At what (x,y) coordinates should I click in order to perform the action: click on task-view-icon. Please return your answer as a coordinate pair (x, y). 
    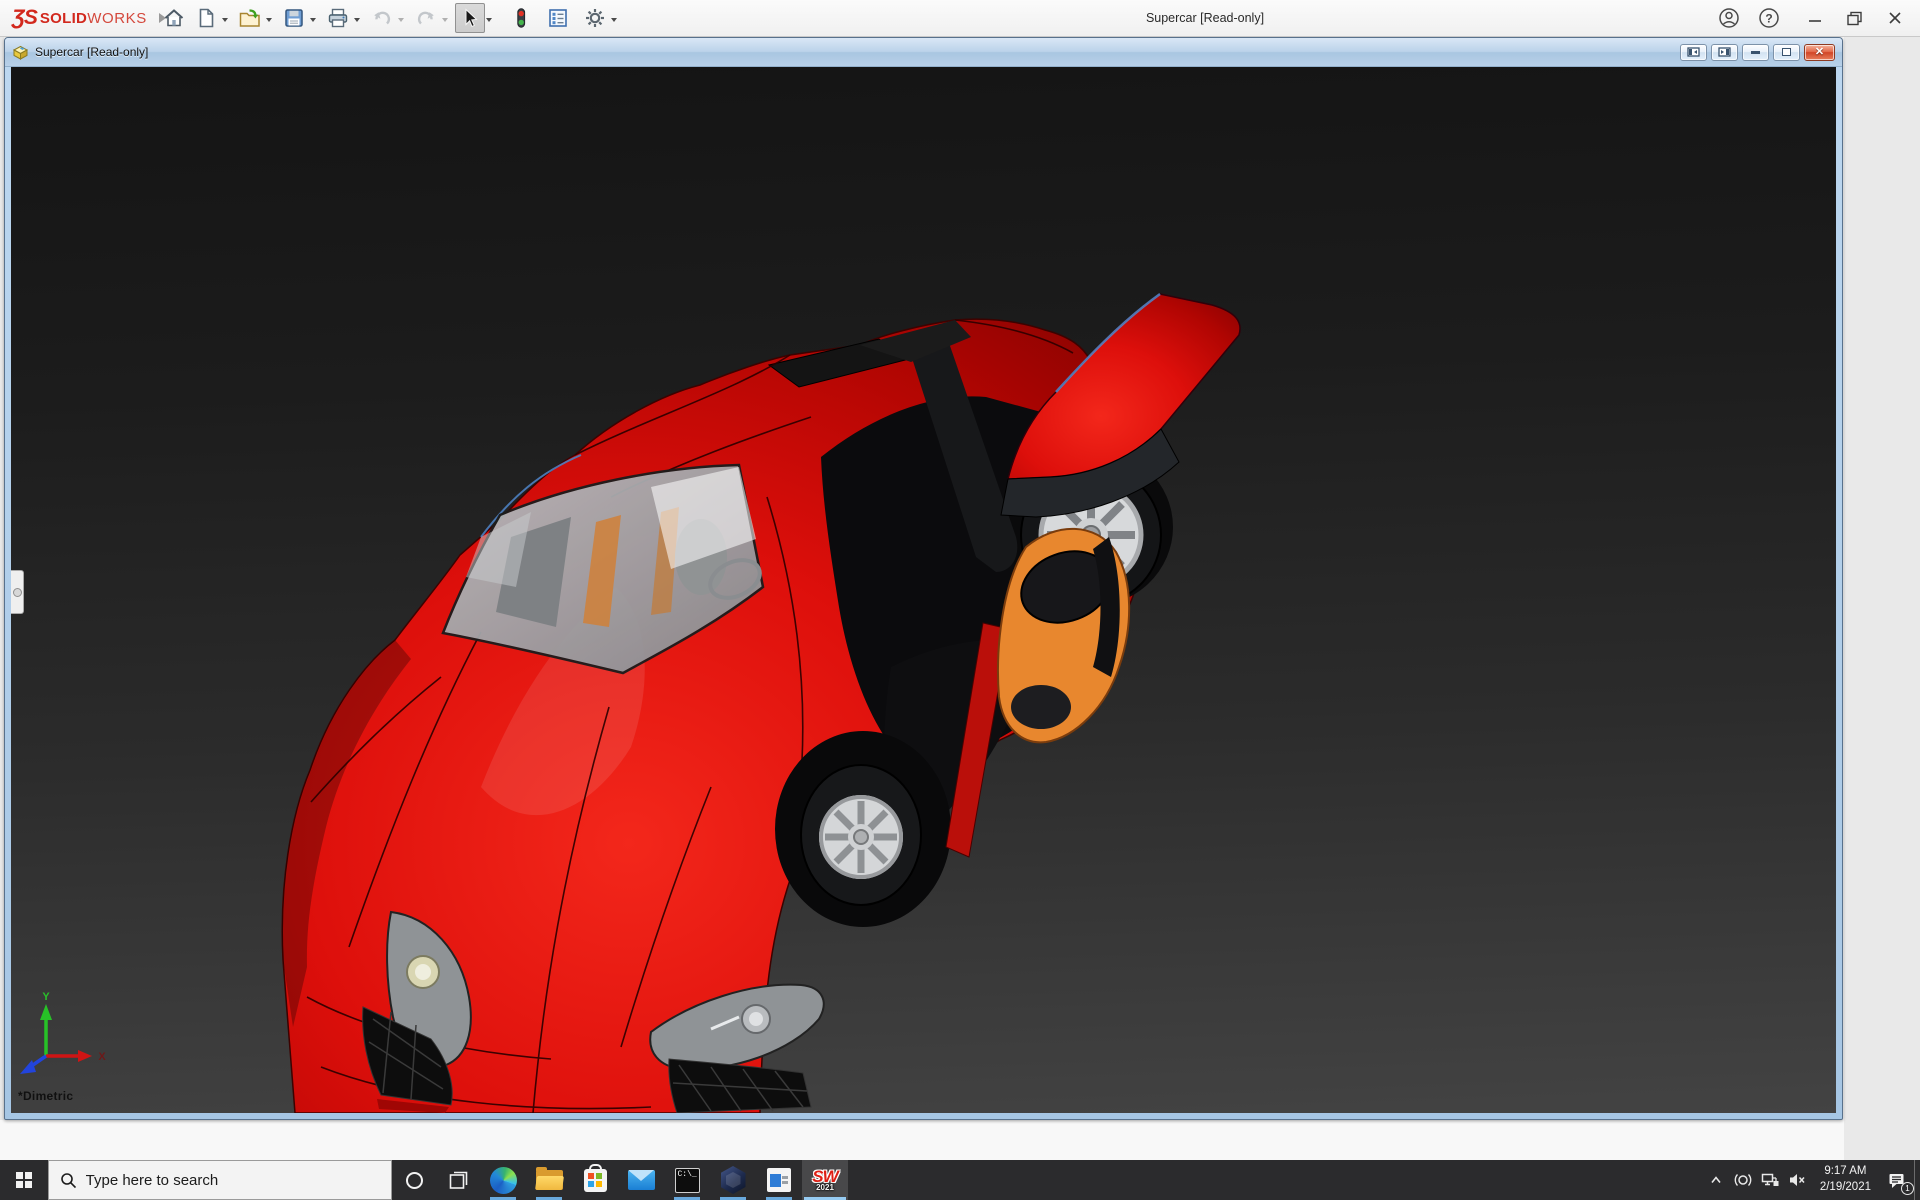
    Looking at the image, I should click on (458, 1180).